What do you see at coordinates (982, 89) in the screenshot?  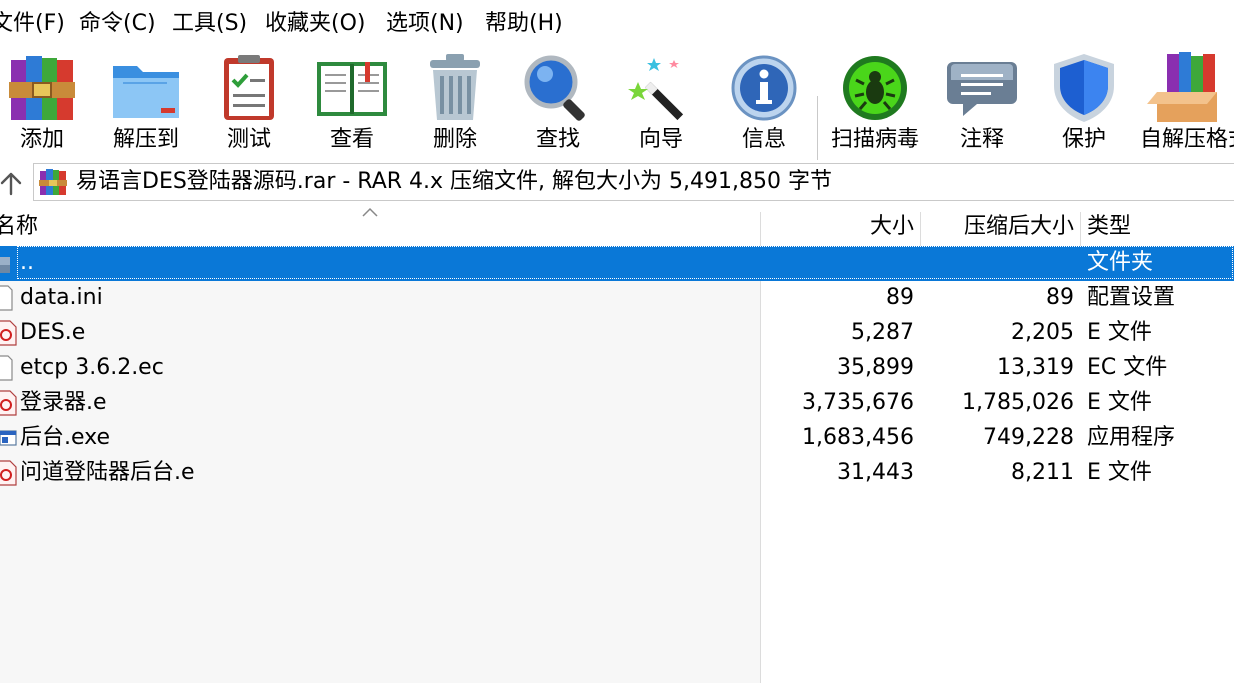 I see `speech-bubble-icon` at bounding box center [982, 89].